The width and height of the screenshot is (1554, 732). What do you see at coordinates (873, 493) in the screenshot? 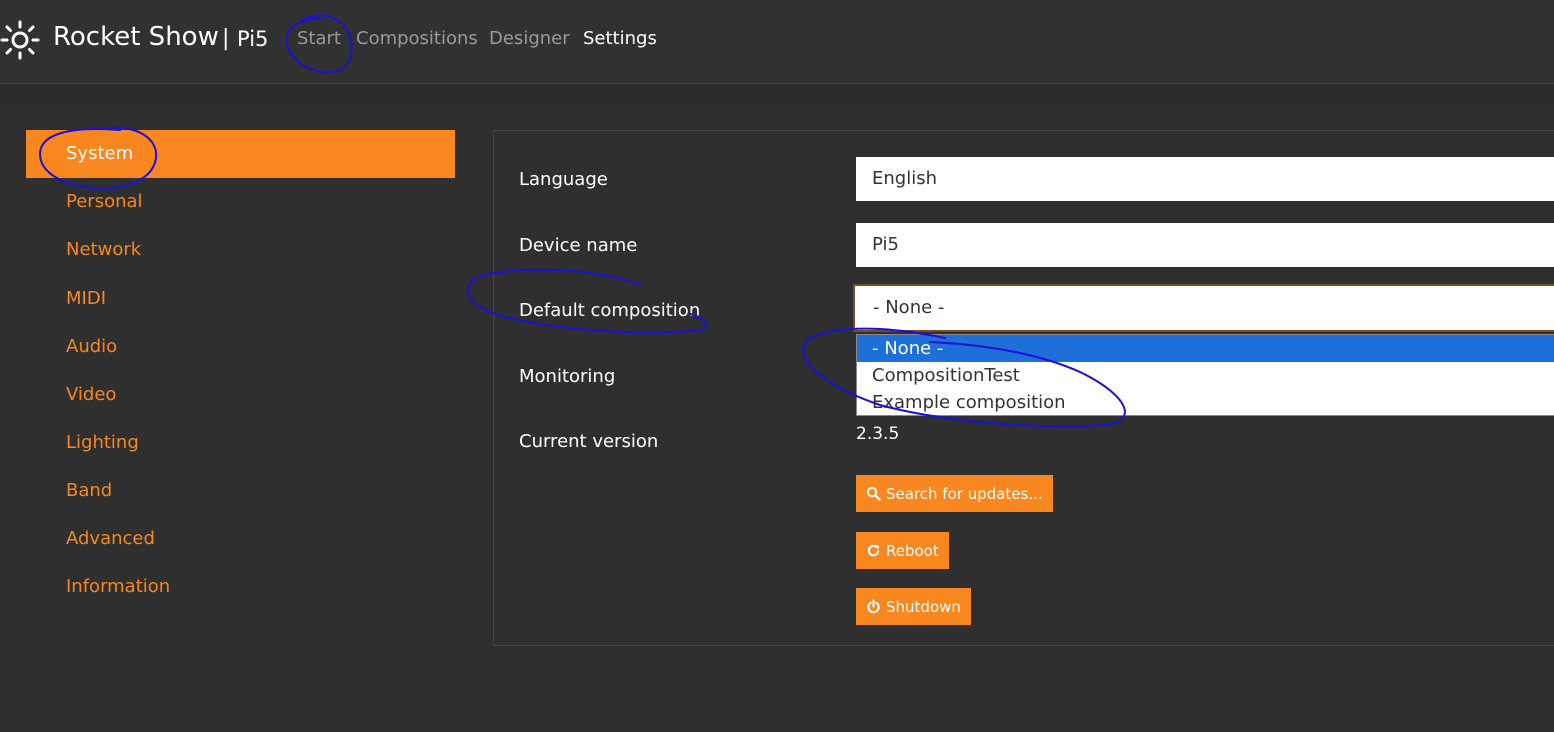
I see `search-icon` at bounding box center [873, 493].